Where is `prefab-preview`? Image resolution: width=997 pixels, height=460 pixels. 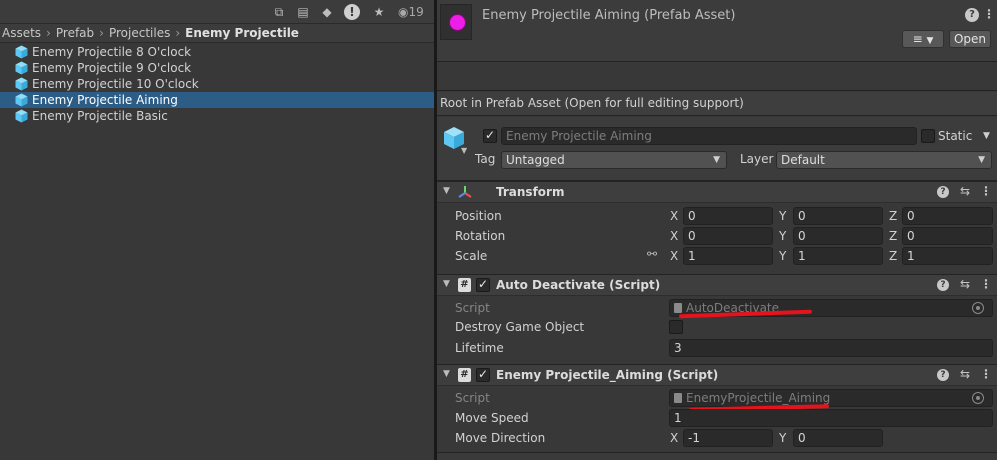 prefab-preview is located at coordinates (456, 22).